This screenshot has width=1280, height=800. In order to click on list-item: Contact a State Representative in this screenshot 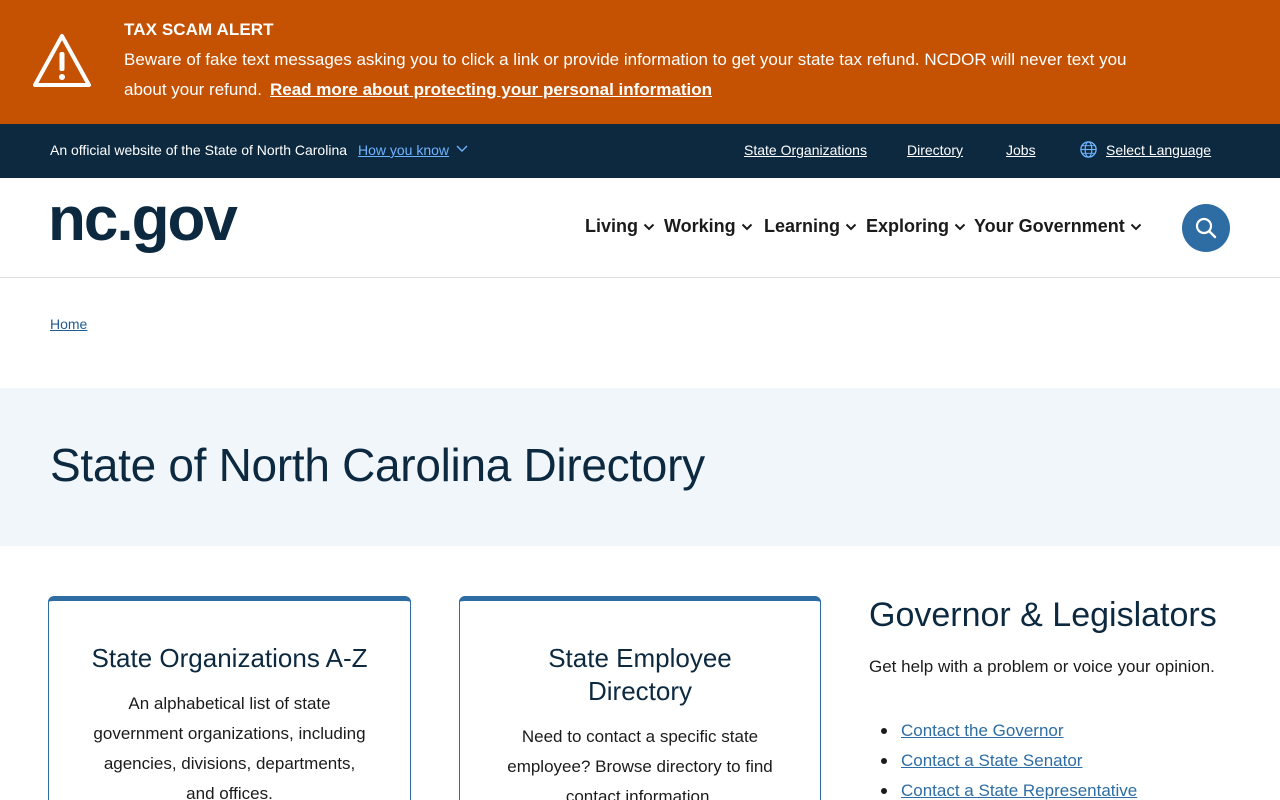, I will do `click(1008, 788)`.